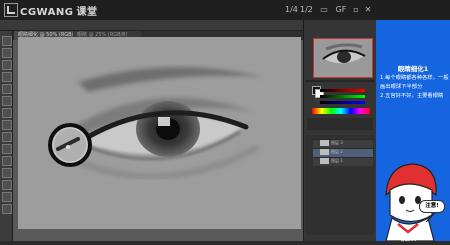 The width and height of the screenshot is (450, 245). Describe the element at coordinates (337, 160) in the screenshot. I see `layer-name: 图层 1` at that location.